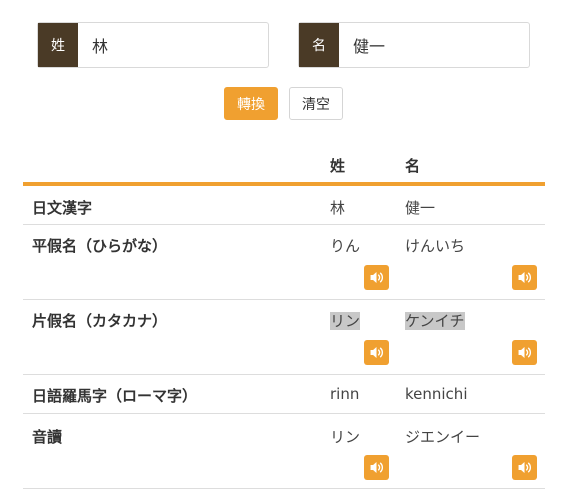 The width and height of the screenshot is (563, 500). Describe the element at coordinates (434, 45) in the screenshot. I see `first-name-input: 健一` at that location.